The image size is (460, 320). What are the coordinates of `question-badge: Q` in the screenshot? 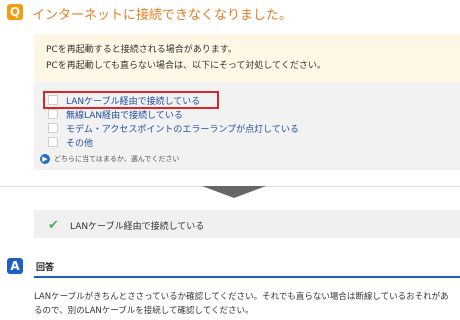 It's located at (15, 12).